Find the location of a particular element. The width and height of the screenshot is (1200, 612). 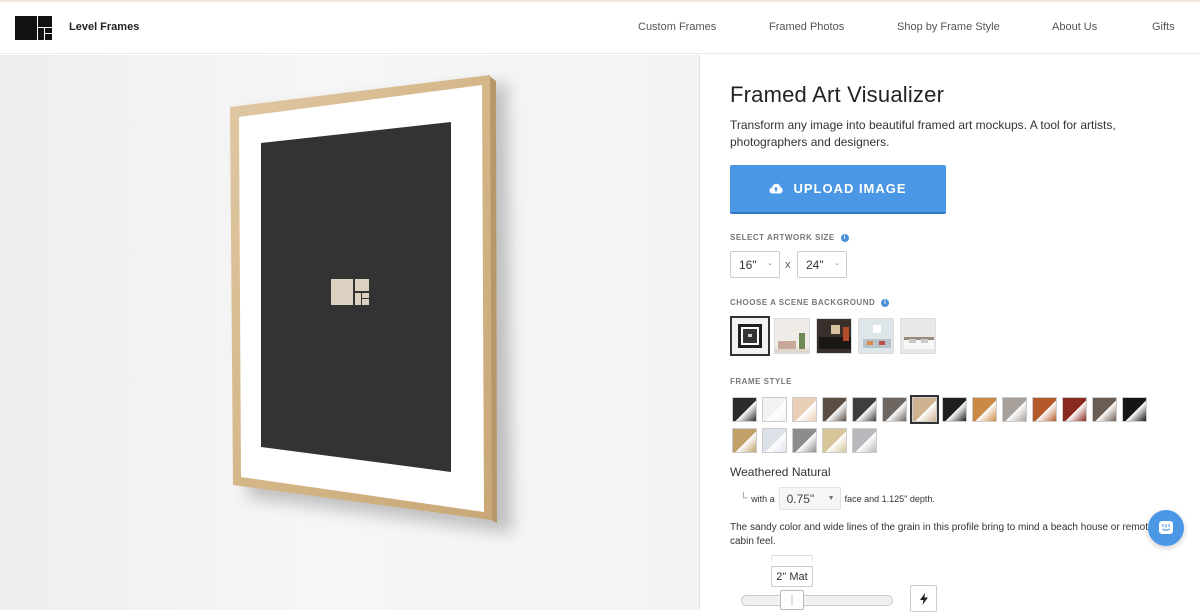

artwork-size-label: SELECT ARTWORK SIZE i is located at coordinates (789, 237).